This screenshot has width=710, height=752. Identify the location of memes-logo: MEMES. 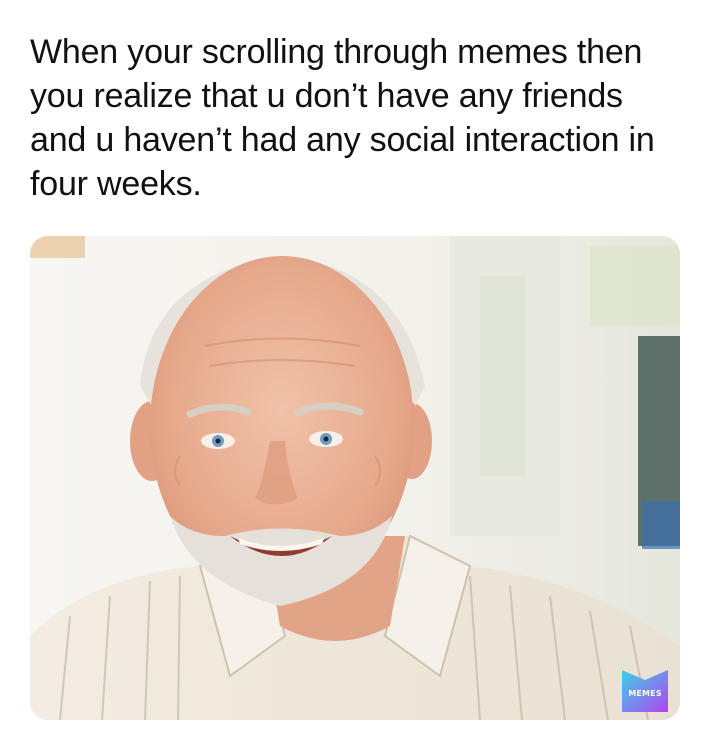
(645, 691).